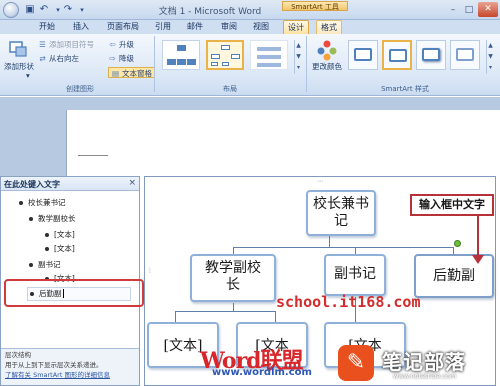 The width and height of the screenshot is (500, 386). What do you see at coordinates (66, 44) in the screenshot?
I see `add-bullet-button: ☰ 添加项目符号` at bounding box center [66, 44].